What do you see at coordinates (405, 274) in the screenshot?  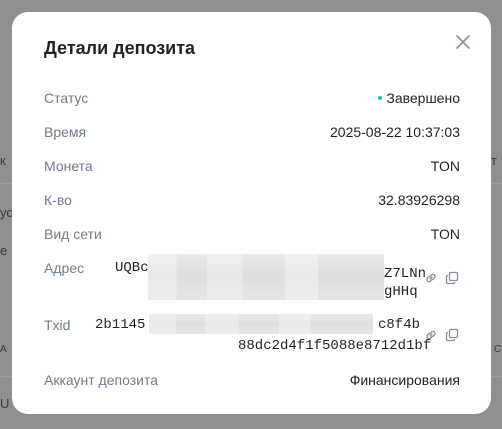 I see `address-line1-end: Z7LNn` at bounding box center [405, 274].